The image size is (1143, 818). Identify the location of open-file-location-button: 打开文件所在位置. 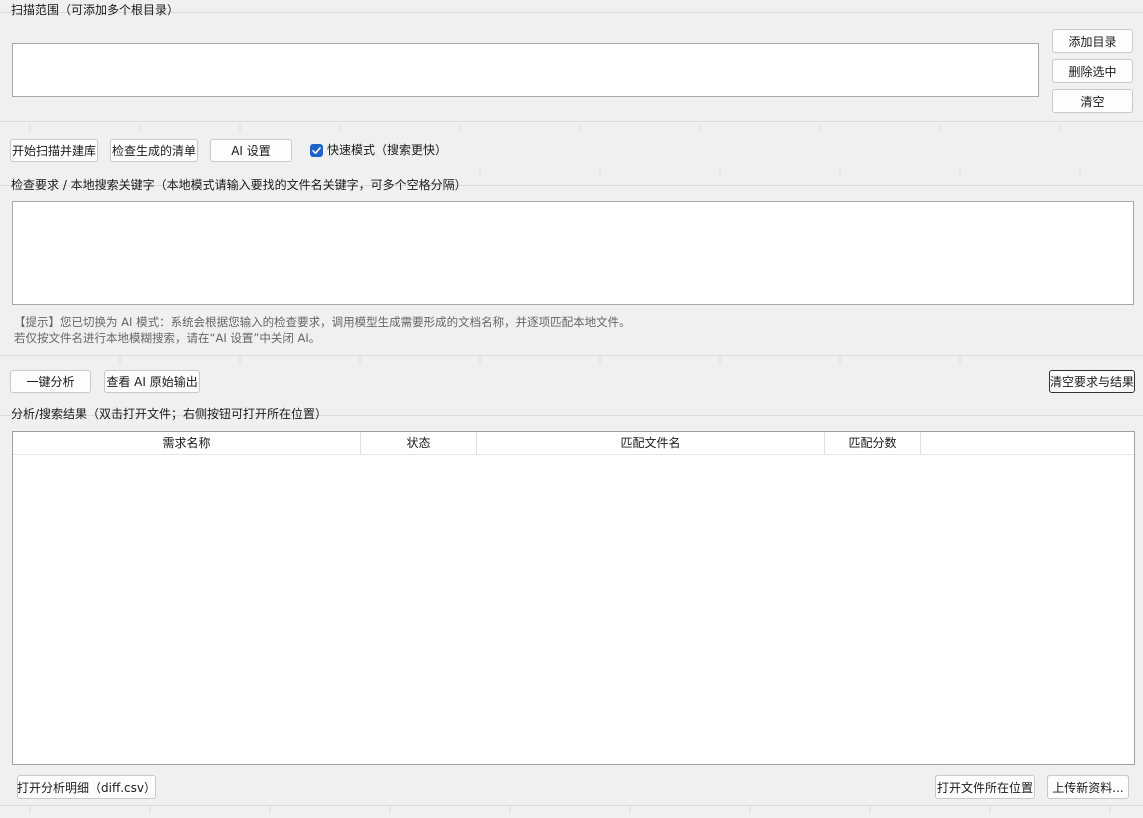
(985, 787).